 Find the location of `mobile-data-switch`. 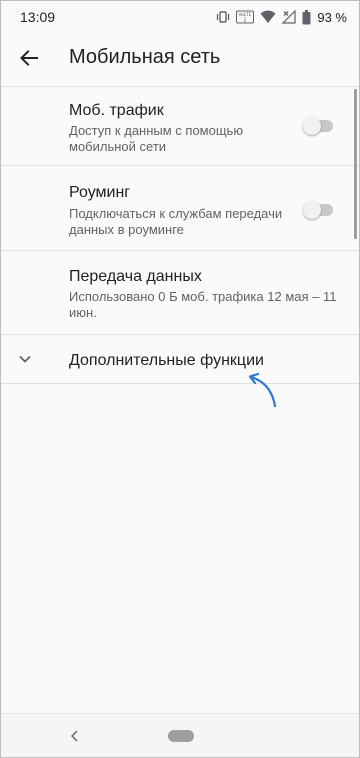

mobile-data-switch is located at coordinates (319, 126).